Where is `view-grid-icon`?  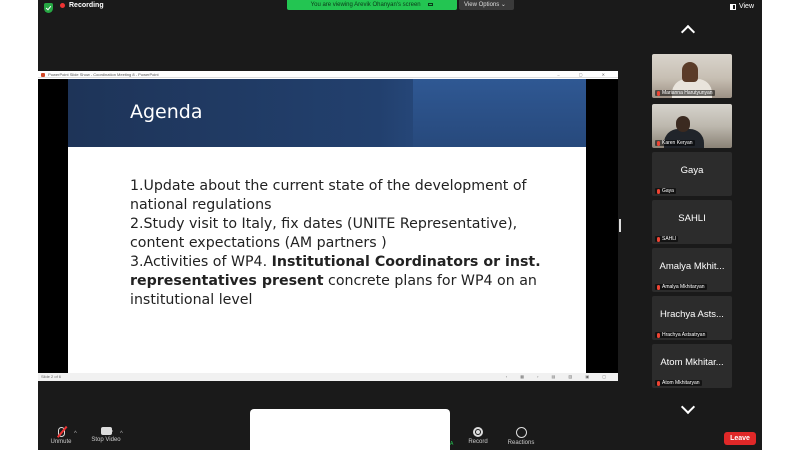
view-grid-icon is located at coordinates (732, 6).